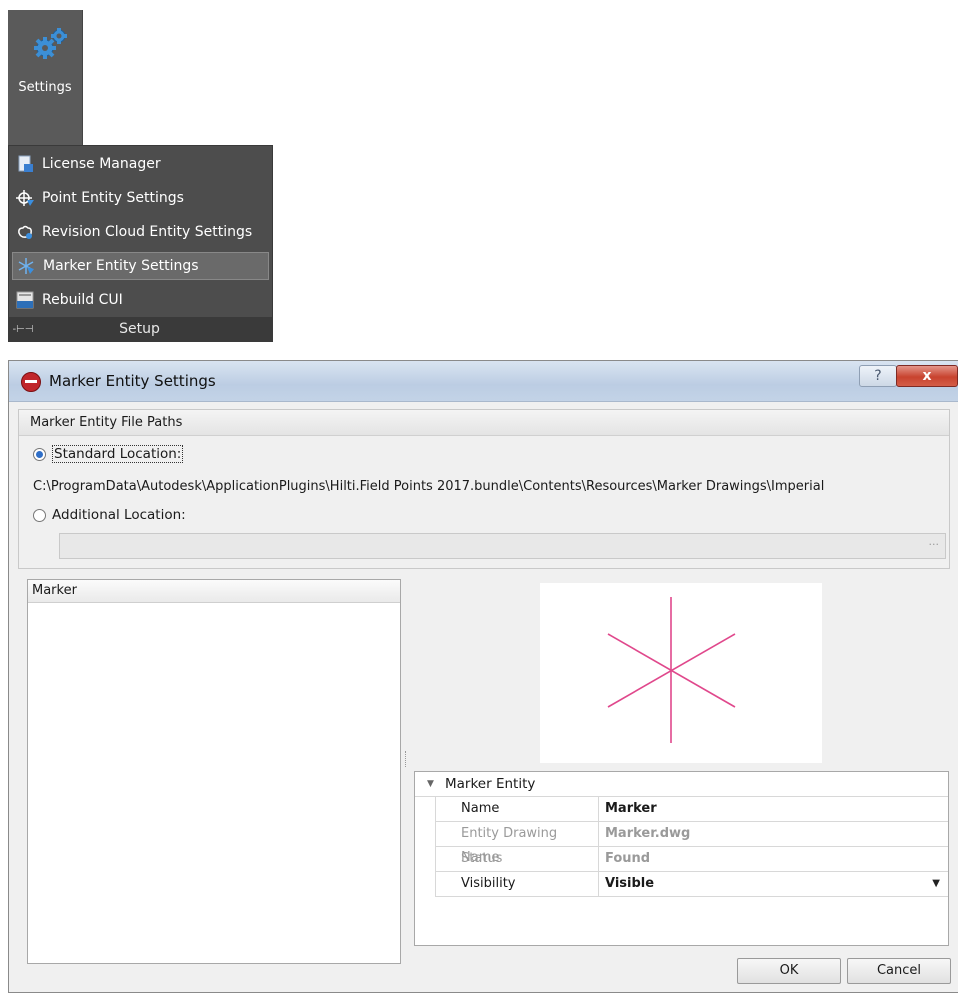 The image size is (958, 993). Describe the element at coordinates (878, 376) in the screenshot. I see `help-button: ?` at that location.